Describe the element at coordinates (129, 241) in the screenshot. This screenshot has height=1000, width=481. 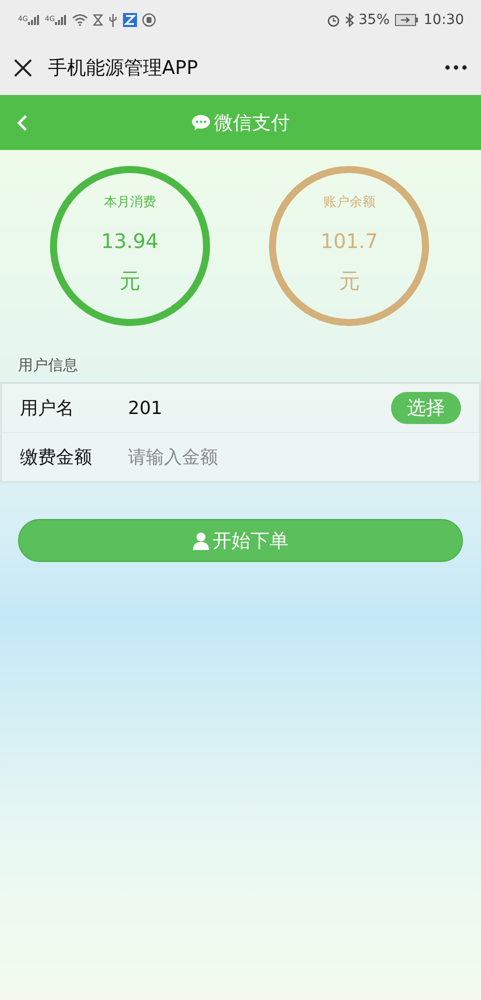
I see `summary-value: 13.94` at that location.